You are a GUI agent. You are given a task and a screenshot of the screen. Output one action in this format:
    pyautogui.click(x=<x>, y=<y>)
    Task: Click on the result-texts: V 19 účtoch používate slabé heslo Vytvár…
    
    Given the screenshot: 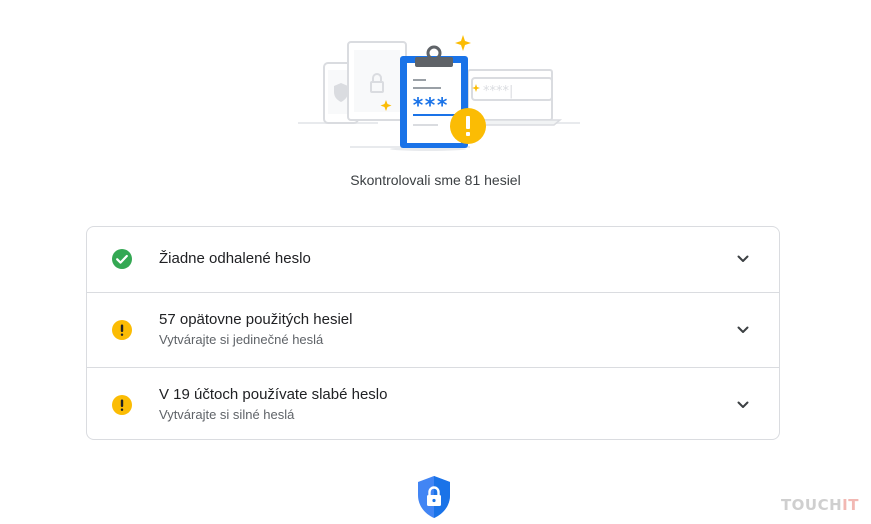 What is the action you would take?
    pyautogui.click(x=273, y=404)
    